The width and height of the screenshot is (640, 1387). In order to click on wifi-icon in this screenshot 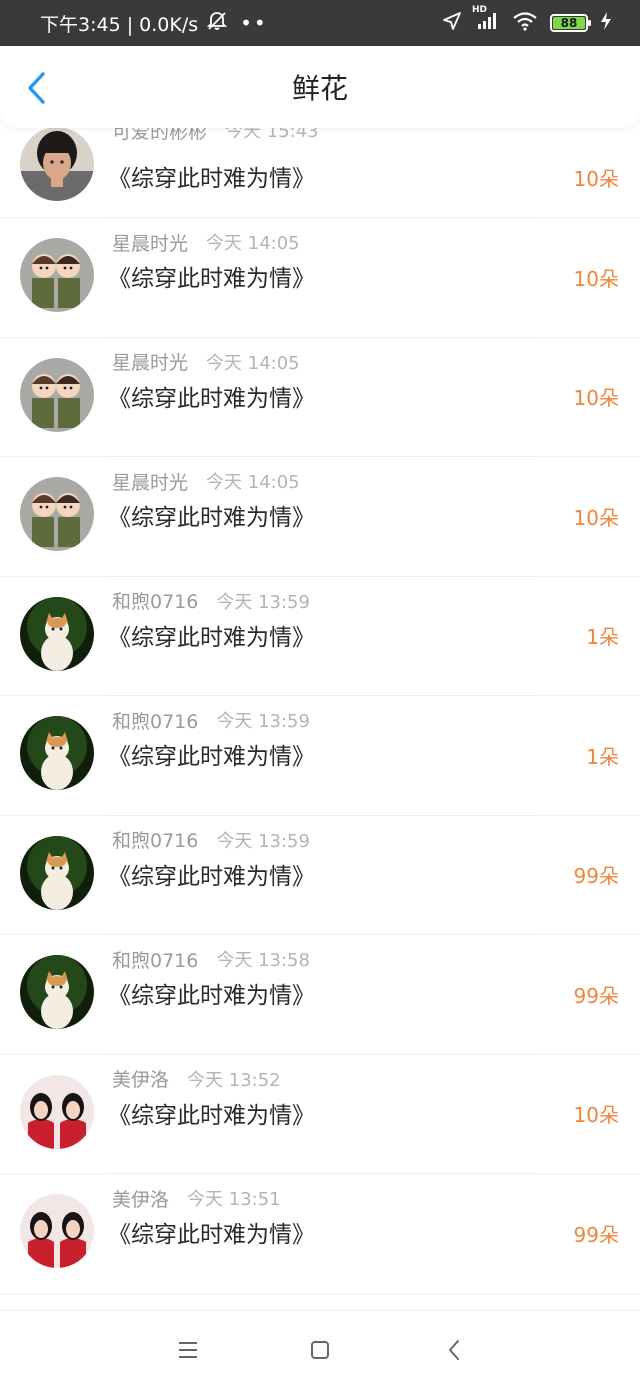, I will do `click(525, 23)`.